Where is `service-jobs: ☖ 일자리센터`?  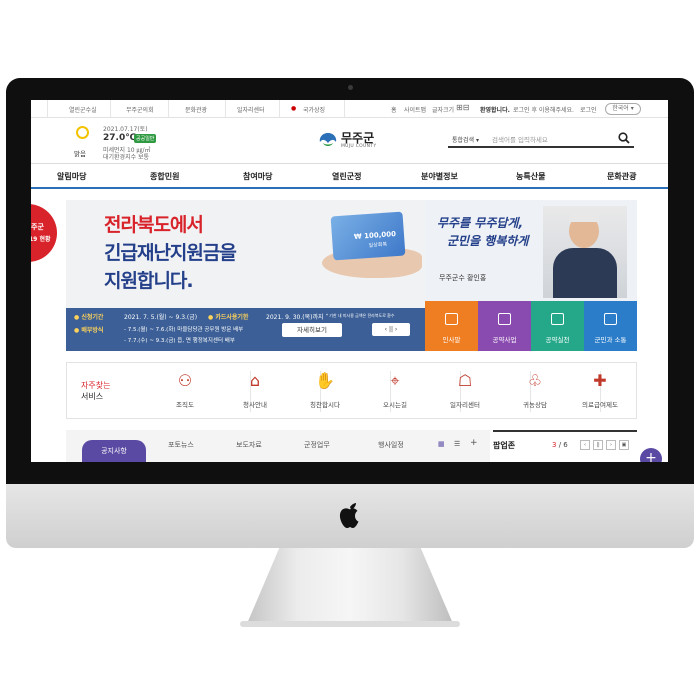
service-jobs: ☖ 일자리센터 is located at coordinates (465, 390).